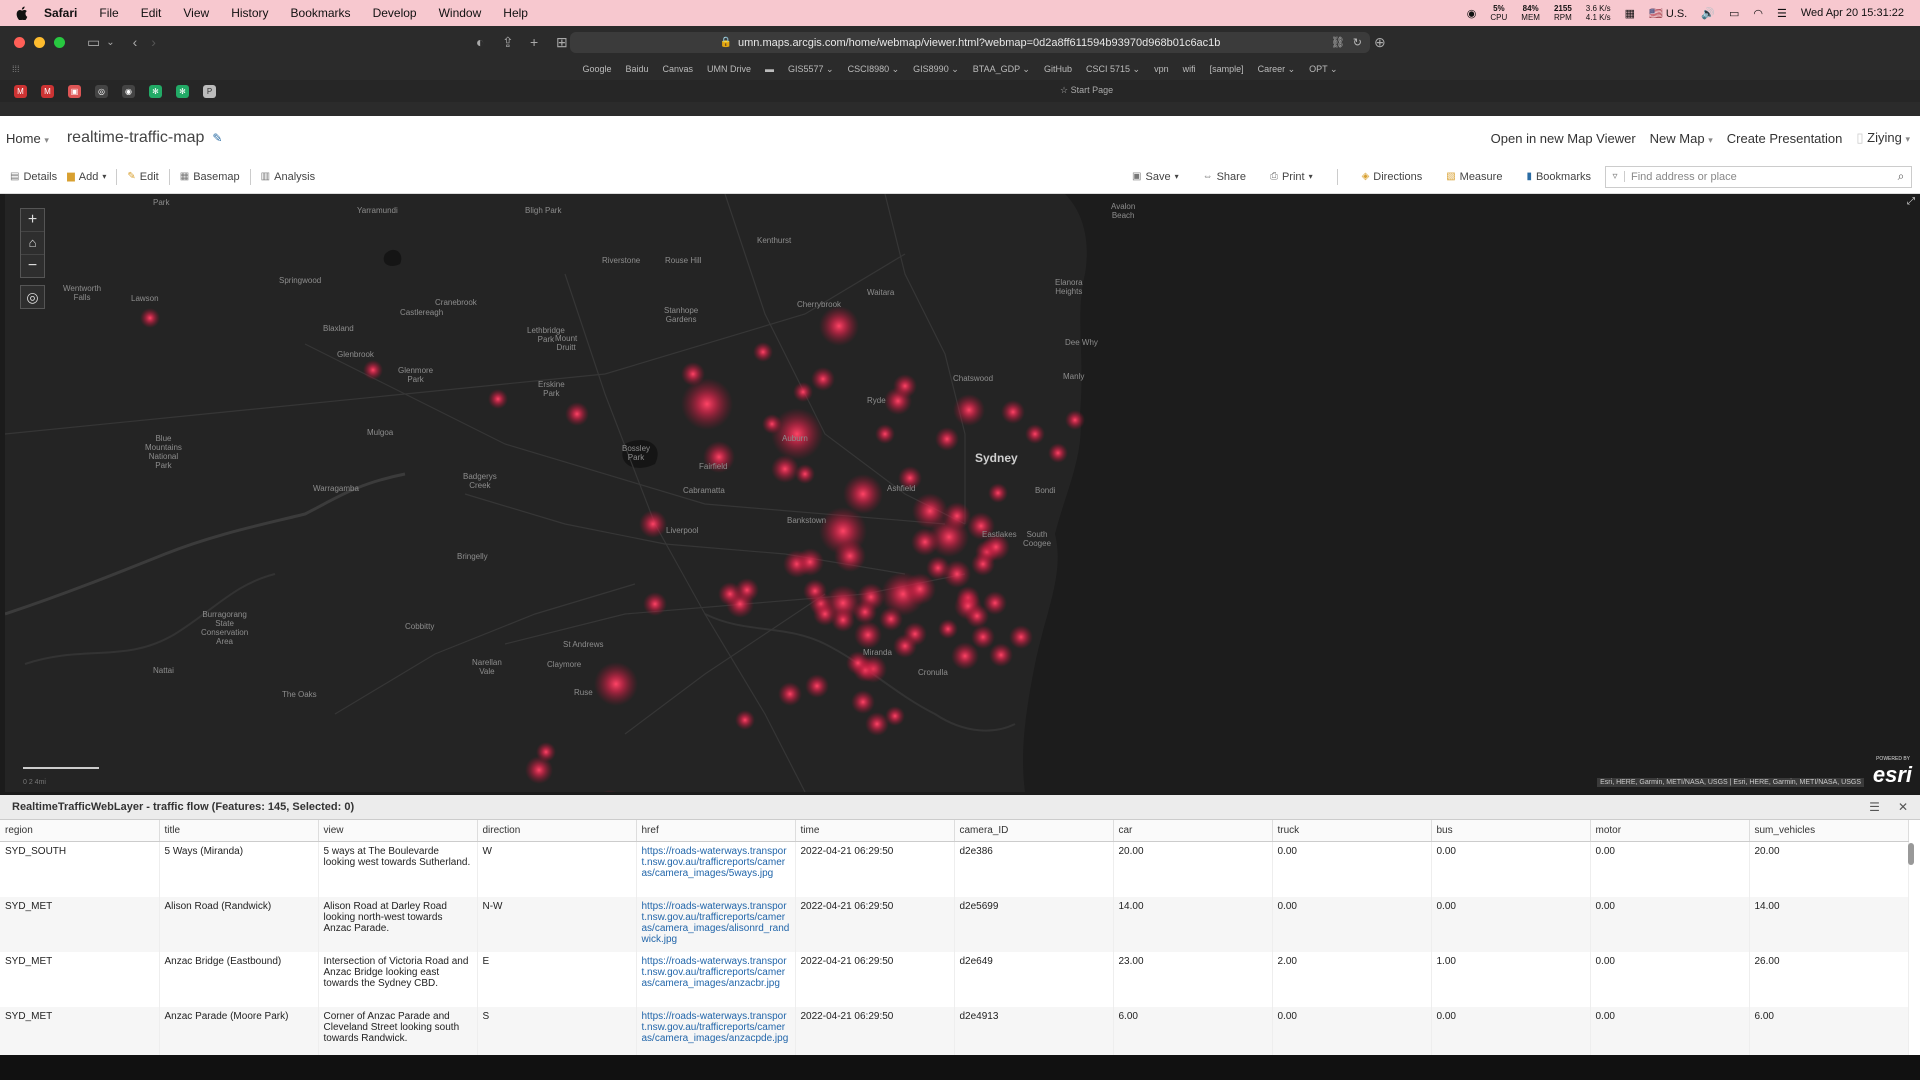 The image size is (1920, 1080). I want to click on menu-edit: Edit, so click(151, 13).